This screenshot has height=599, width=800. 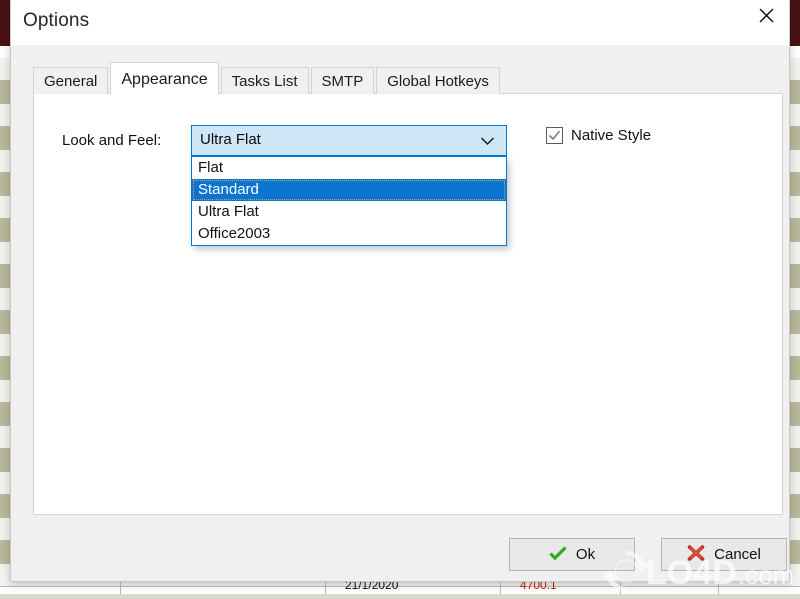 What do you see at coordinates (349, 140) in the screenshot?
I see `look-and-feel-combobox: Ultra Flat` at bounding box center [349, 140].